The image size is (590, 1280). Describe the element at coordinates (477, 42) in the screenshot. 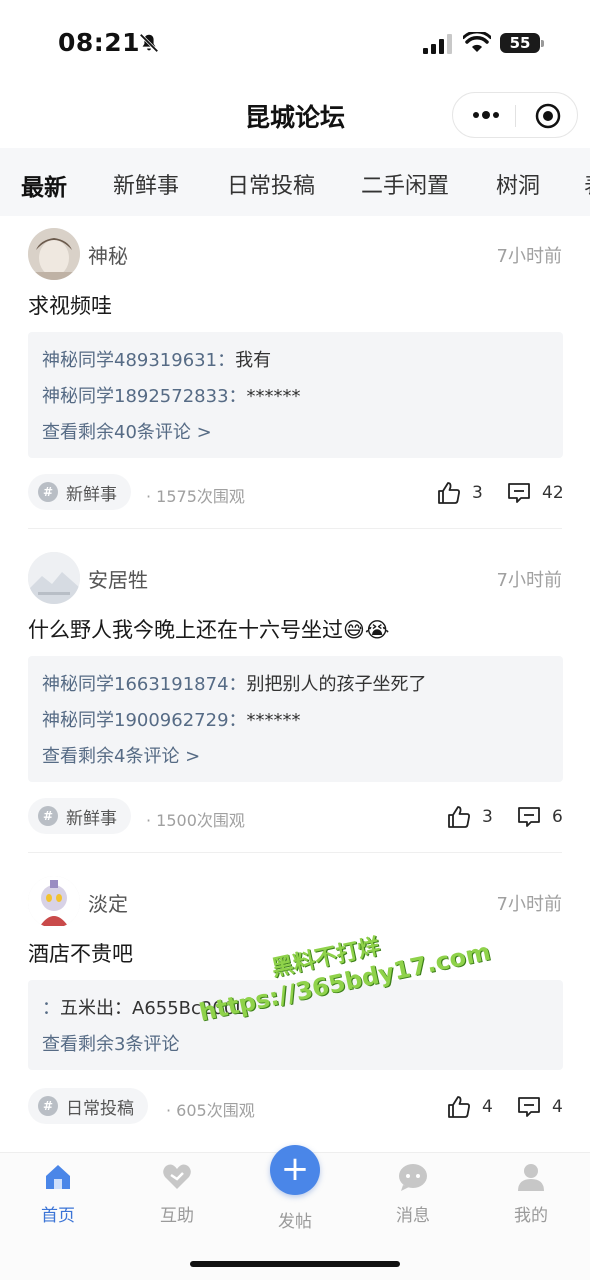

I see `wifi-icon` at that location.